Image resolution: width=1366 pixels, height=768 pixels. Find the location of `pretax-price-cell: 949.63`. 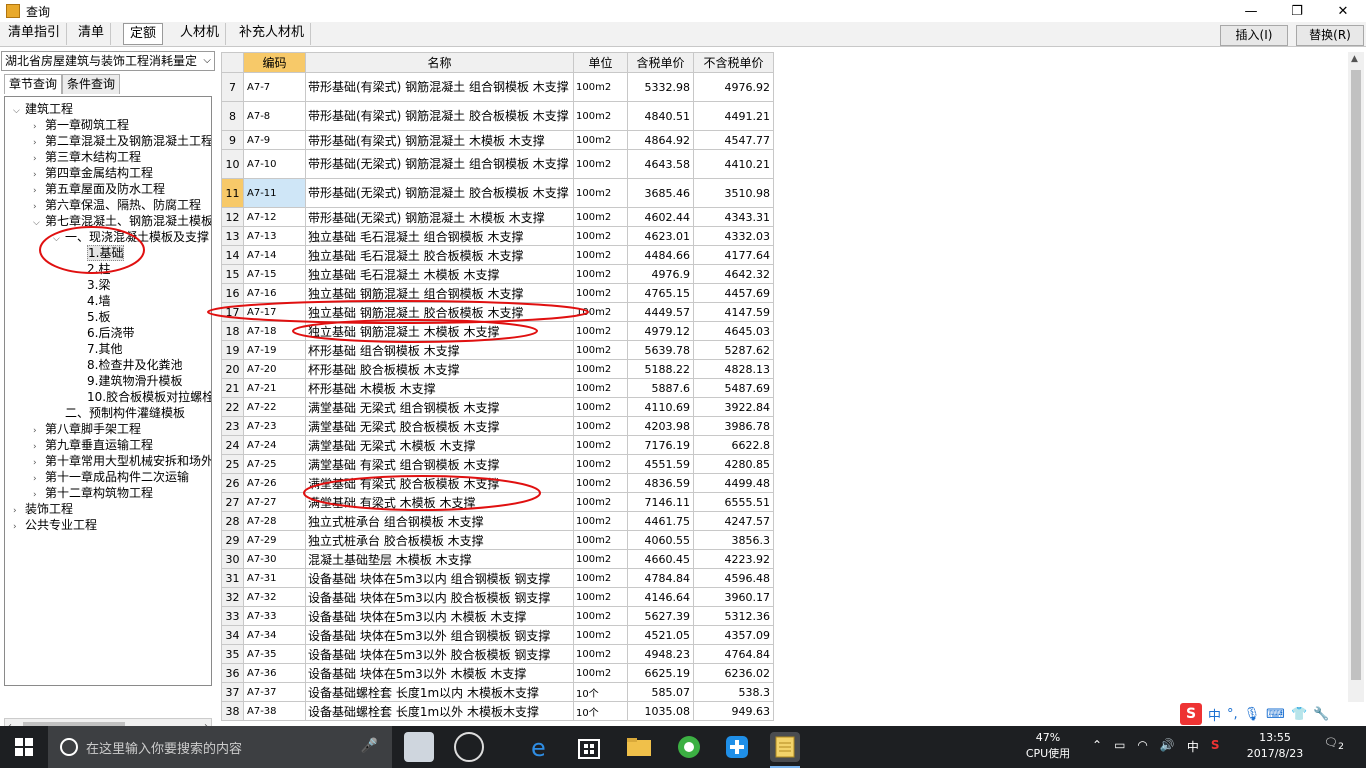

pretax-price-cell: 949.63 is located at coordinates (733, 711).